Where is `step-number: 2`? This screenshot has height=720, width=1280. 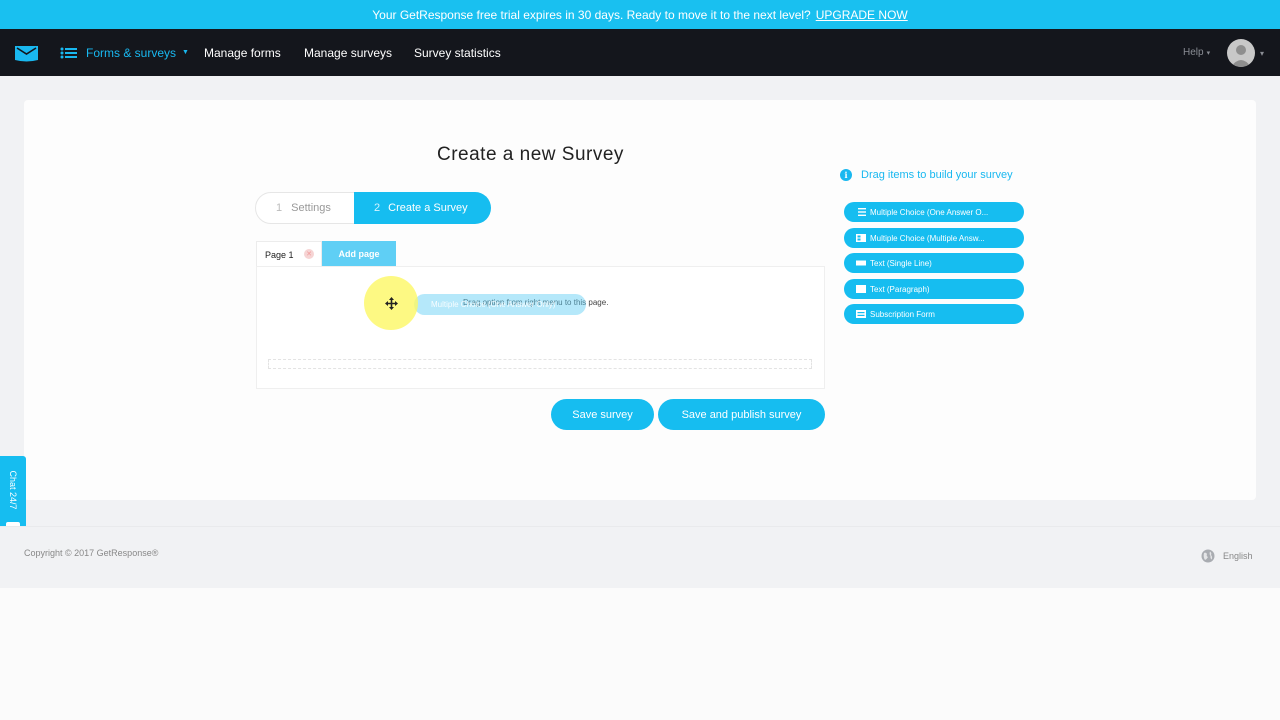
step-number: 2 is located at coordinates (377, 208).